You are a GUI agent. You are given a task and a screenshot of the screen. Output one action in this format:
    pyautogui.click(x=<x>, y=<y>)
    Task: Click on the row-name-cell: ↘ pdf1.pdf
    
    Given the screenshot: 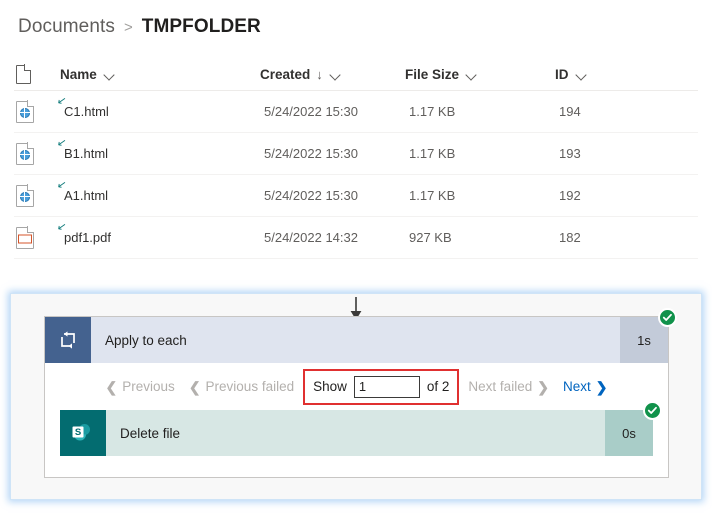 What is the action you would take?
    pyautogui.click(x=160, y=232)
    